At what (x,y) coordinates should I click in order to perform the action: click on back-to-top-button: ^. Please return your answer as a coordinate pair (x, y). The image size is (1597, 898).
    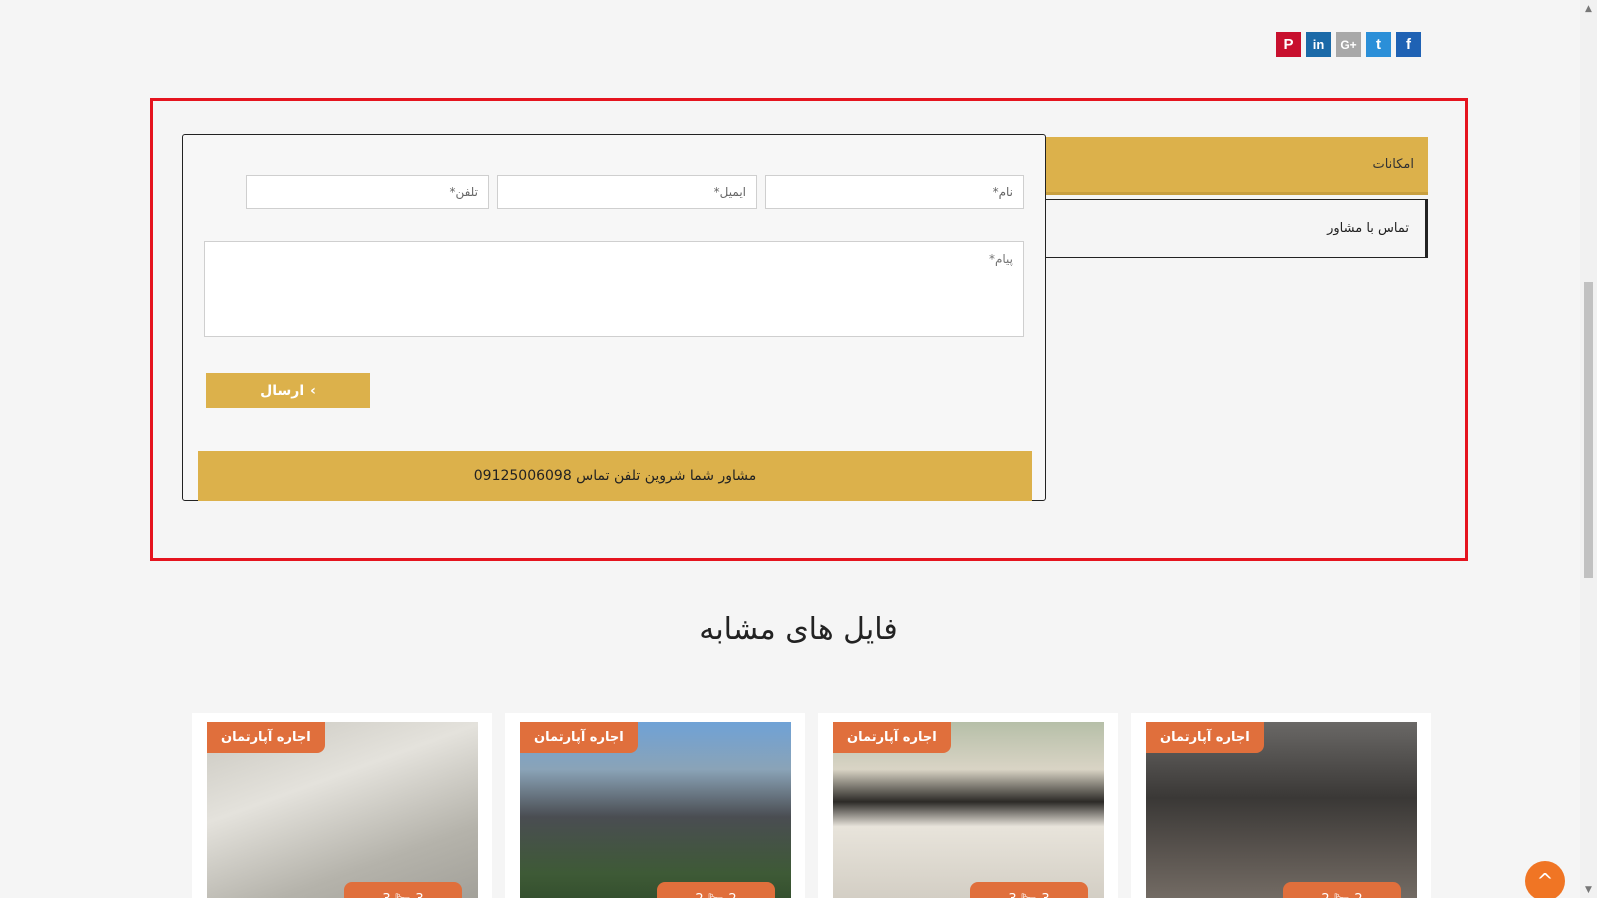
    Looking at the image, I should click on (1545, 879).